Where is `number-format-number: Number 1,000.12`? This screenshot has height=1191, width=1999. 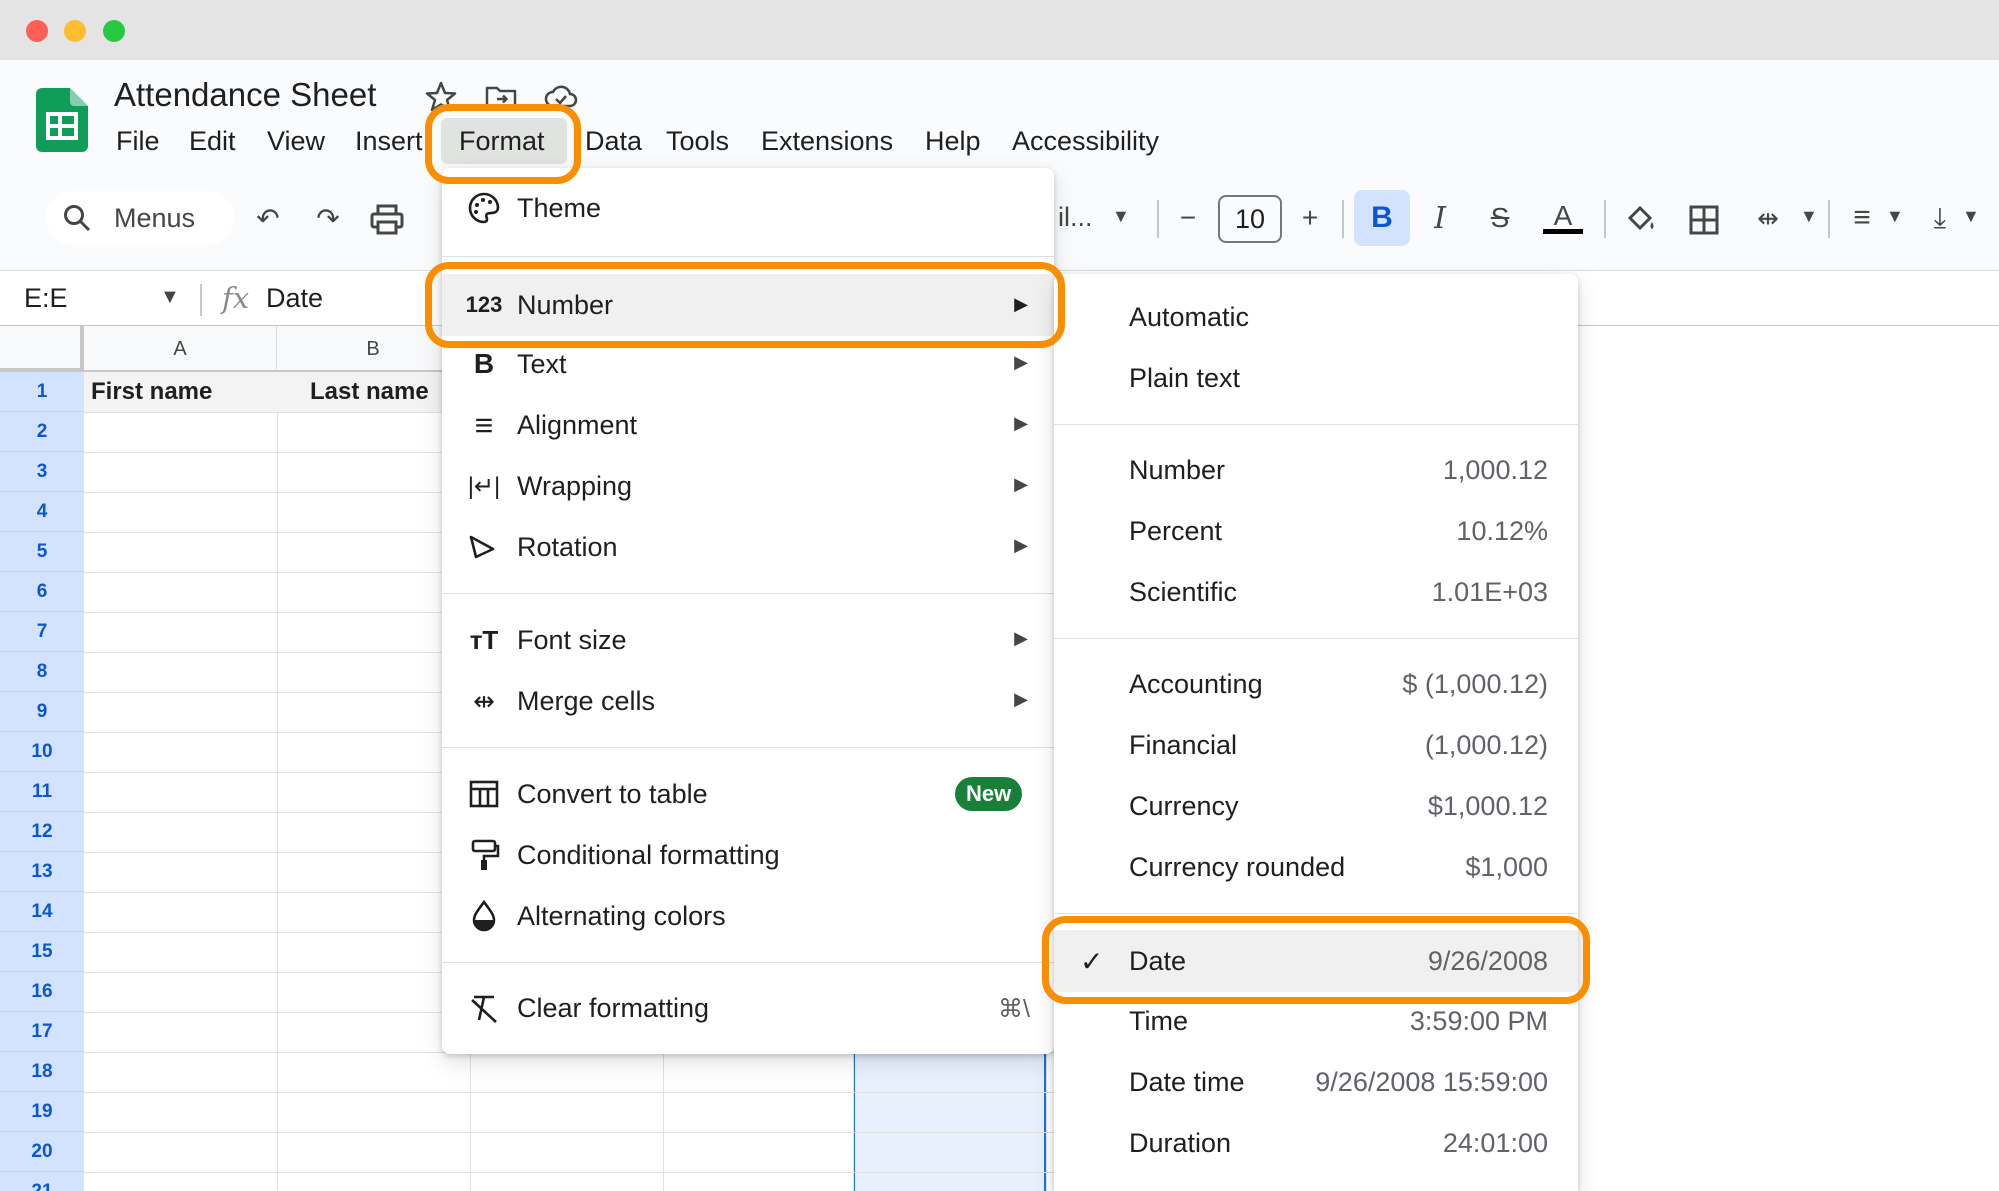 number-format-number: Number 1,000.12 is located at coordinates (1316, 470).